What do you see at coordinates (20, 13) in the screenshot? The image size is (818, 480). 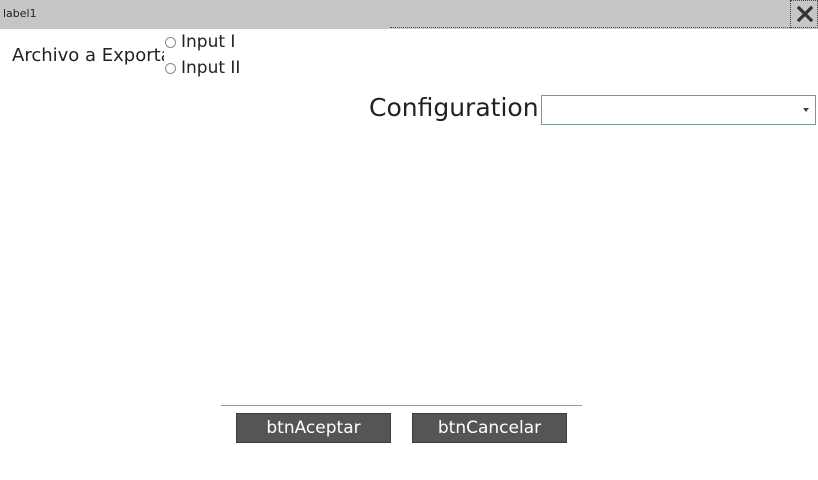 I see `window-title: label1` at bounding box center [20, 13].